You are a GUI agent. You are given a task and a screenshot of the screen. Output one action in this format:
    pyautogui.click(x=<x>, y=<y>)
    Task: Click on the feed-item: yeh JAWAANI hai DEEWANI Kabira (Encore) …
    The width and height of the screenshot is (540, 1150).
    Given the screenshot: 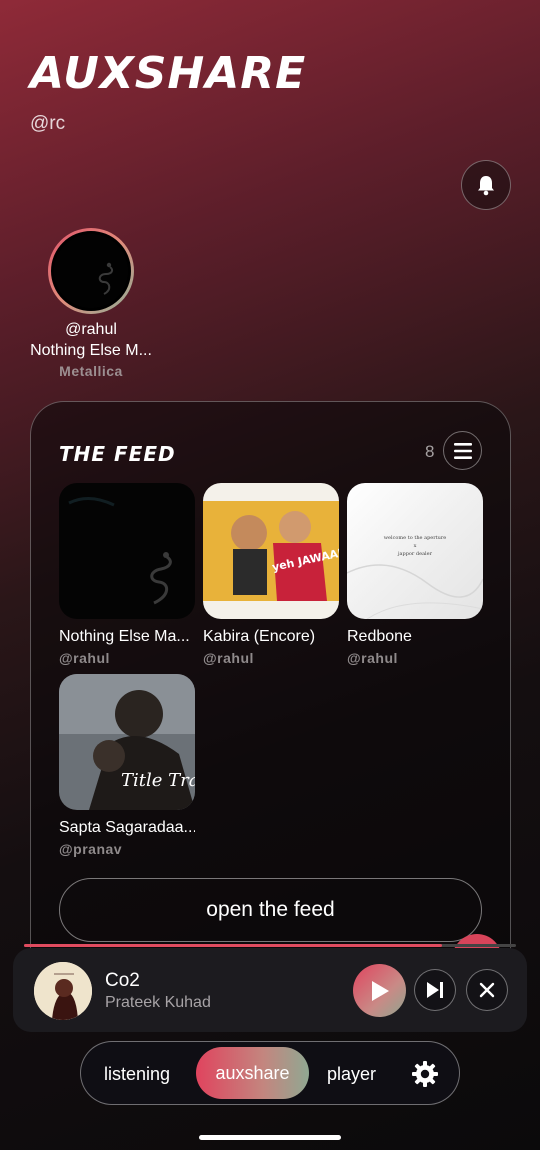 What is the action you would take?
    pyautogui.click(x=271, y=574)
    